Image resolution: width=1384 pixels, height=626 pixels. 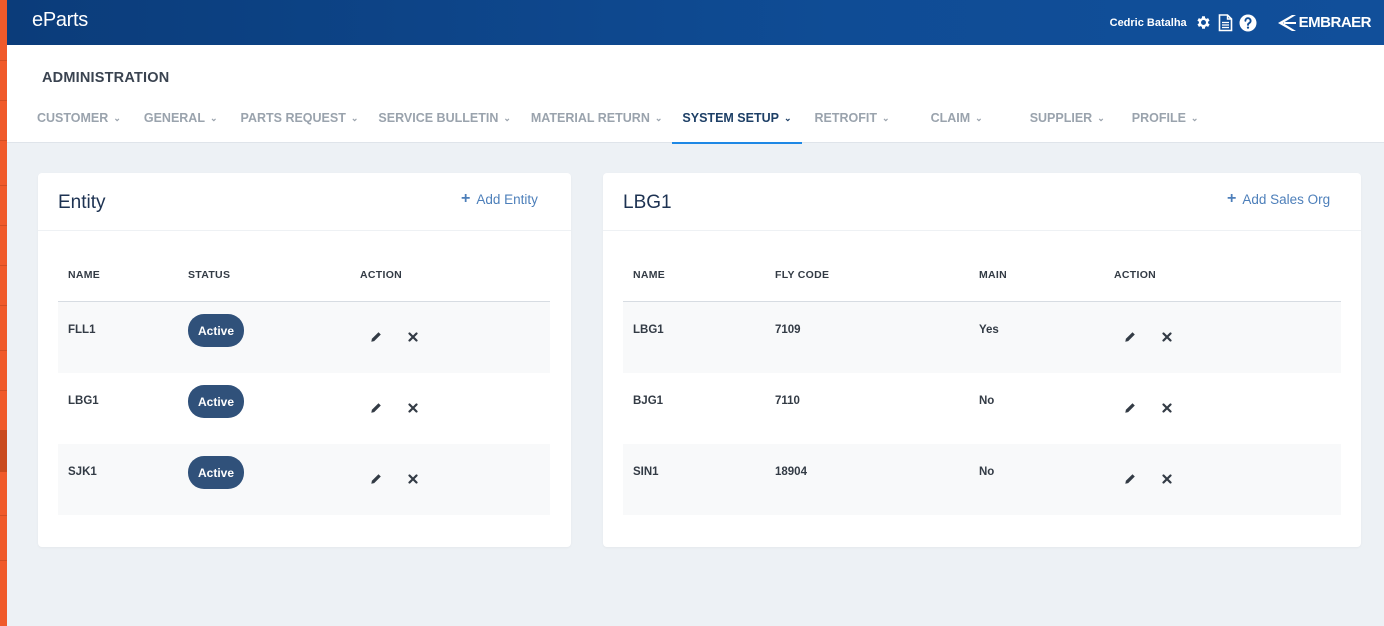 What do you see at coordinates (646, 472) in the screenshot?
I see `sales-org-name: SIN1` at bounding box center [646, 472].